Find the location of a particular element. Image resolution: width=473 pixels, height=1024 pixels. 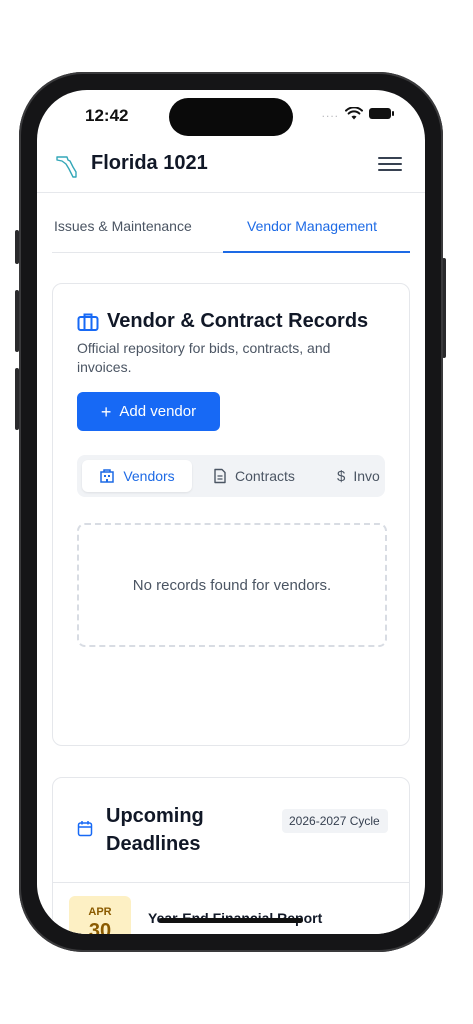

subtab-contracts-label: Contracts is located at coordinates (265, 476).